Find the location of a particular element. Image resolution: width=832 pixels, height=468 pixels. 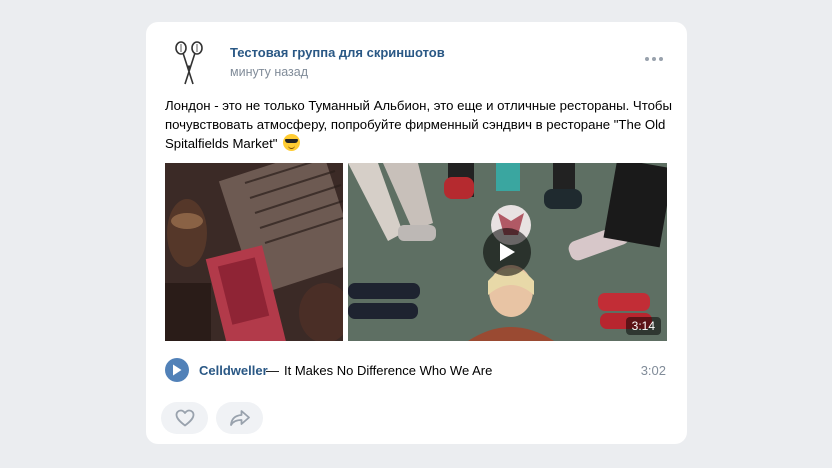

scissors-icon is located at coordinates (189, 63).